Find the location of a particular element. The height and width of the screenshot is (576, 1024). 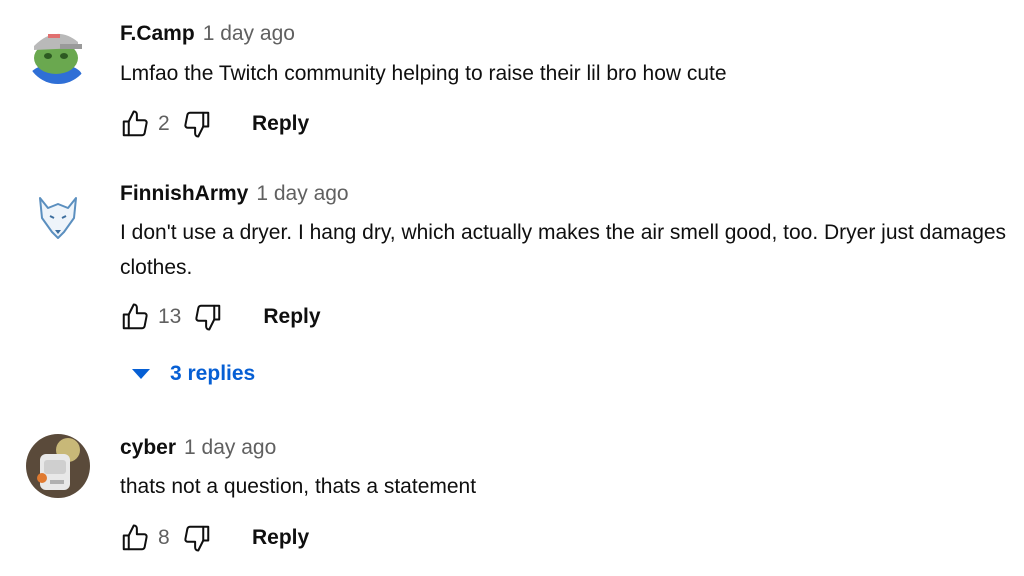

comment-actions: 2 Reply is located at coordinates (213, 124).